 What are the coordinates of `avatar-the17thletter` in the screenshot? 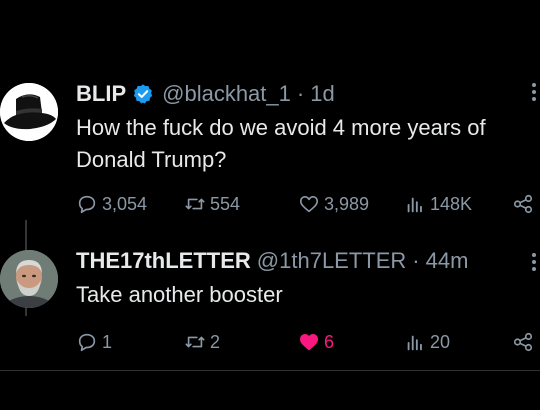 It's located at (29, 279).